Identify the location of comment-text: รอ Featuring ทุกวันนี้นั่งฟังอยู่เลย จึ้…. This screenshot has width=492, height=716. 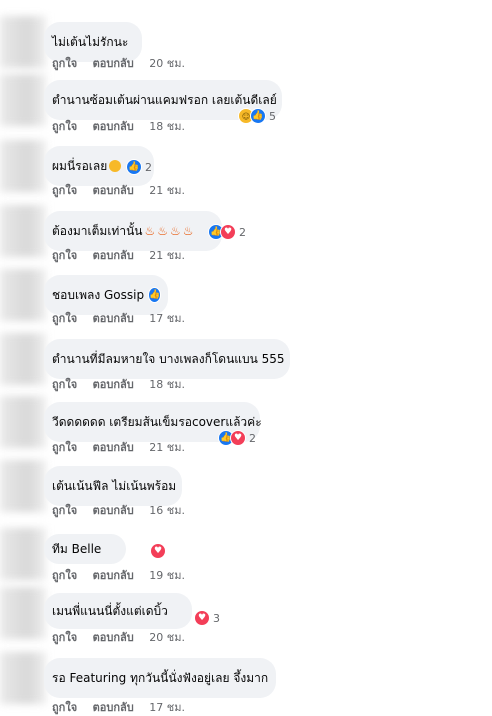
(160, 678).